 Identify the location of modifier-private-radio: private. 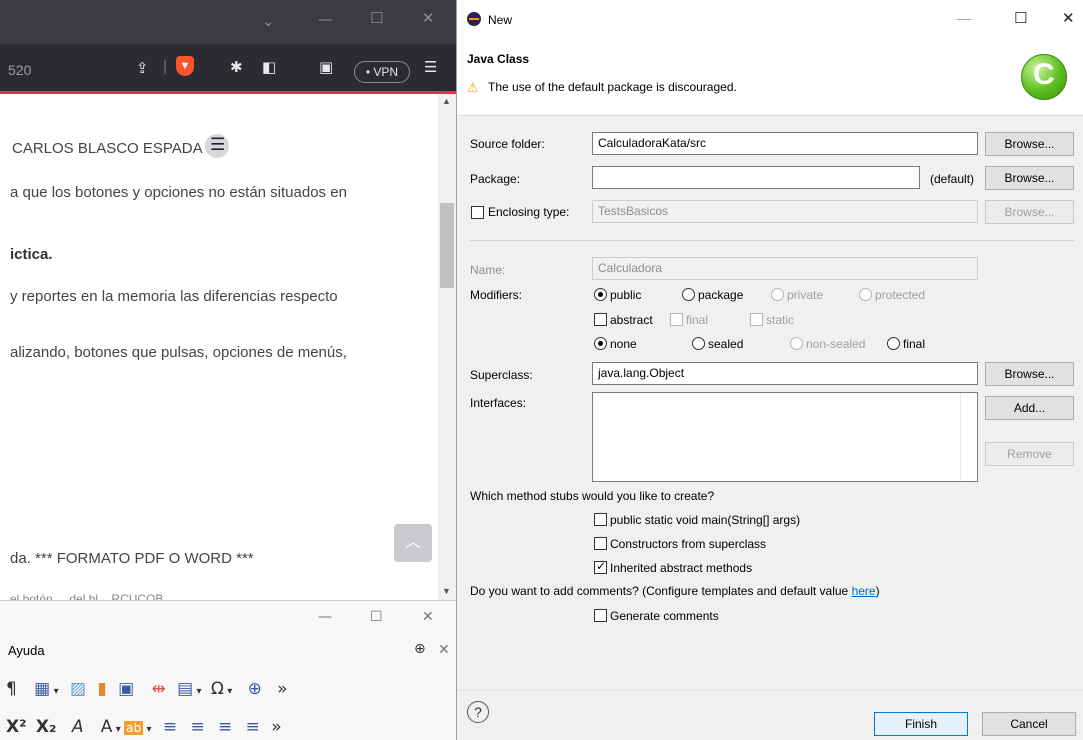
(797, 294).